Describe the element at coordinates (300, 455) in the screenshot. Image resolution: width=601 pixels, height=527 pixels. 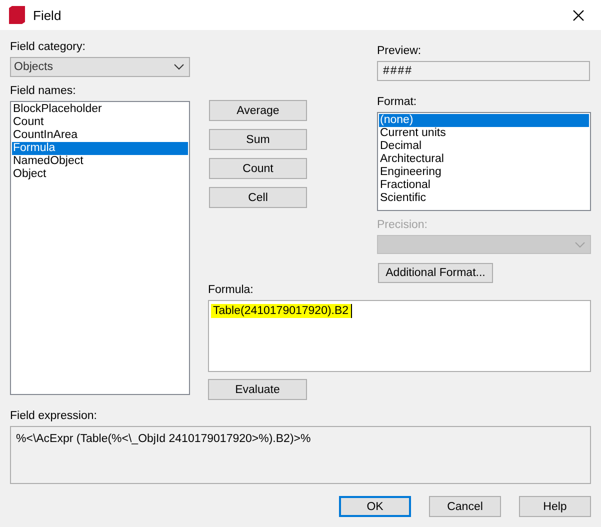
I see `field-expression-box: %<\AcExpr (Table(%<\_ObjId 2410179017920>%).B2)>%` at that location.